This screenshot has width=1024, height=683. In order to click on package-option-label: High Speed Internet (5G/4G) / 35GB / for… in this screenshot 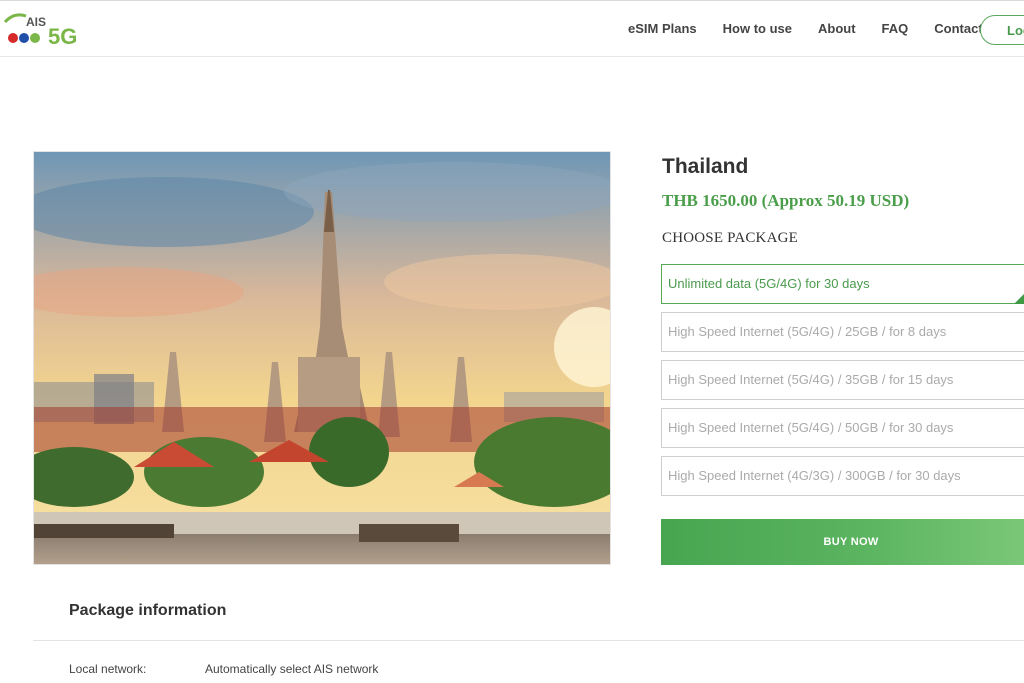, I will do `click(811, 379)`.